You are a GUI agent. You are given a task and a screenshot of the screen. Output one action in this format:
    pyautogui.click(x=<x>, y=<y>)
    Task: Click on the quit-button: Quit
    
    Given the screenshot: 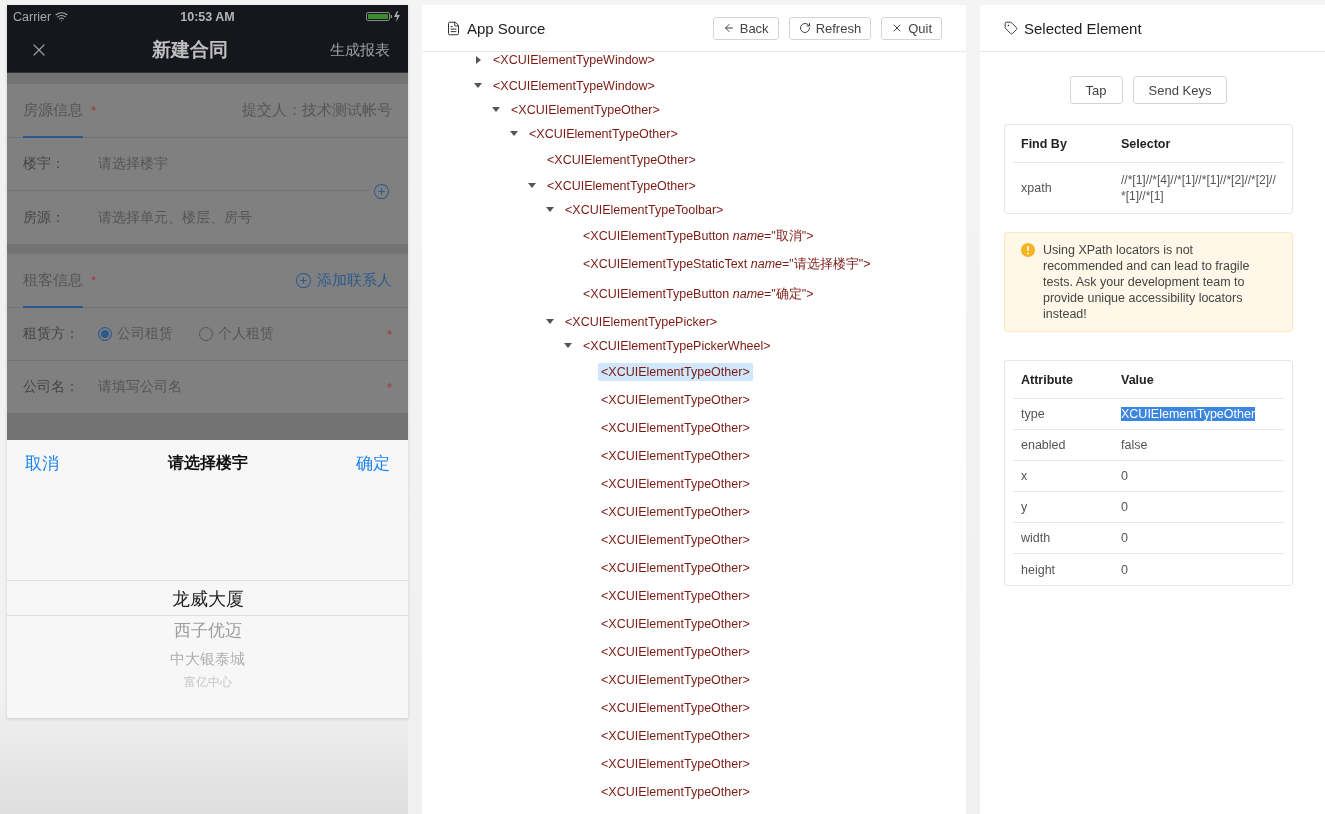 What is the action you would take?
    pyautogui.click(x=911, y=28)
    